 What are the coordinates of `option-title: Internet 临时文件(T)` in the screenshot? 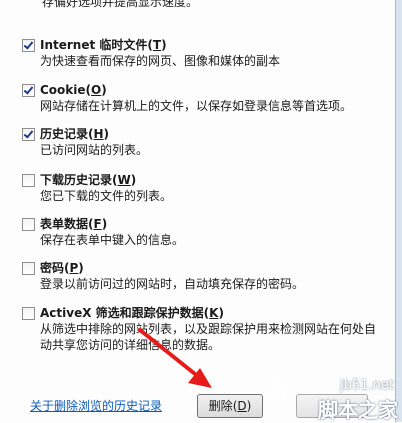 It's located at (103, 45).